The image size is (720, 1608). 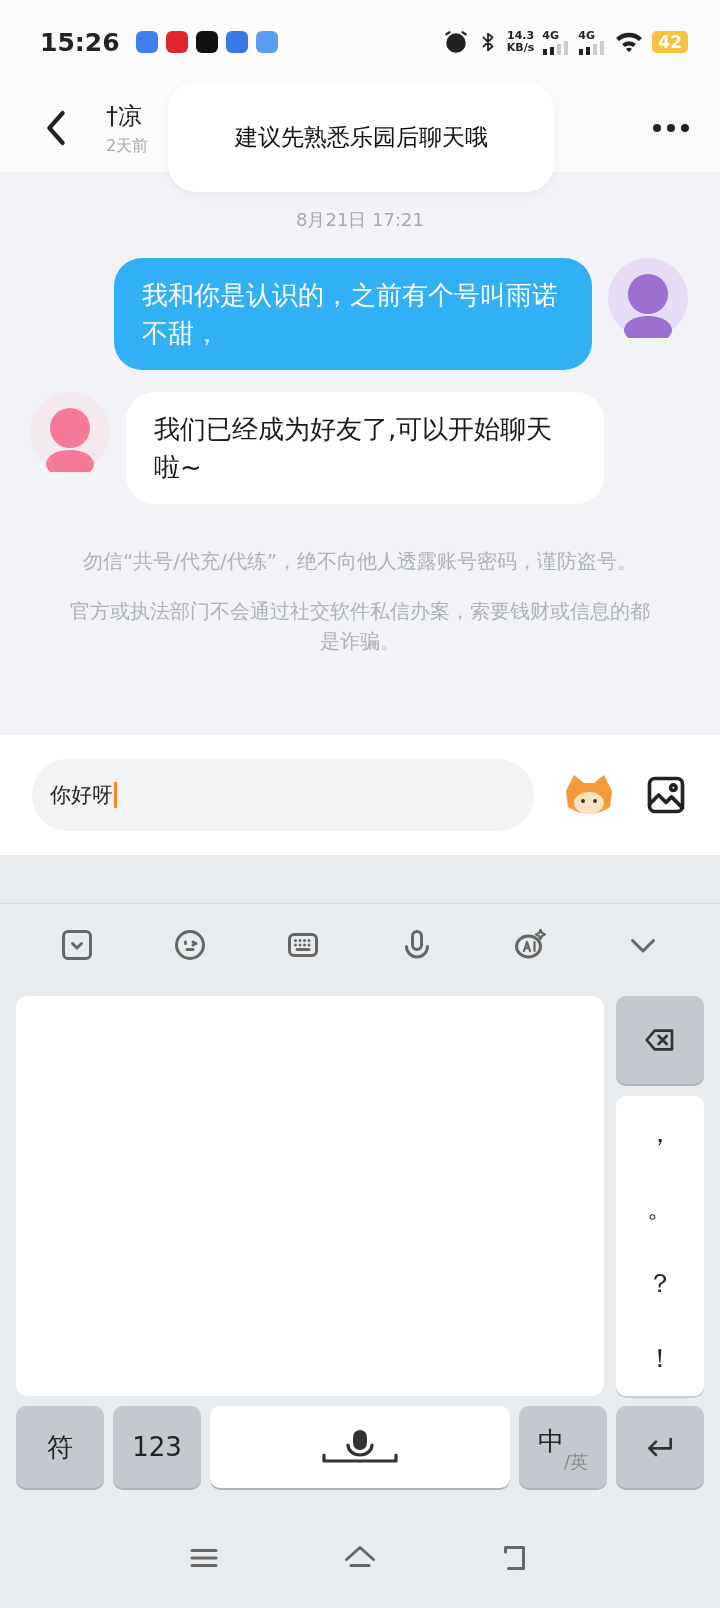 What do you see at coordinates (671, 128) in the screenshot?
I see `more-icon` at bounding box center [671, 128].